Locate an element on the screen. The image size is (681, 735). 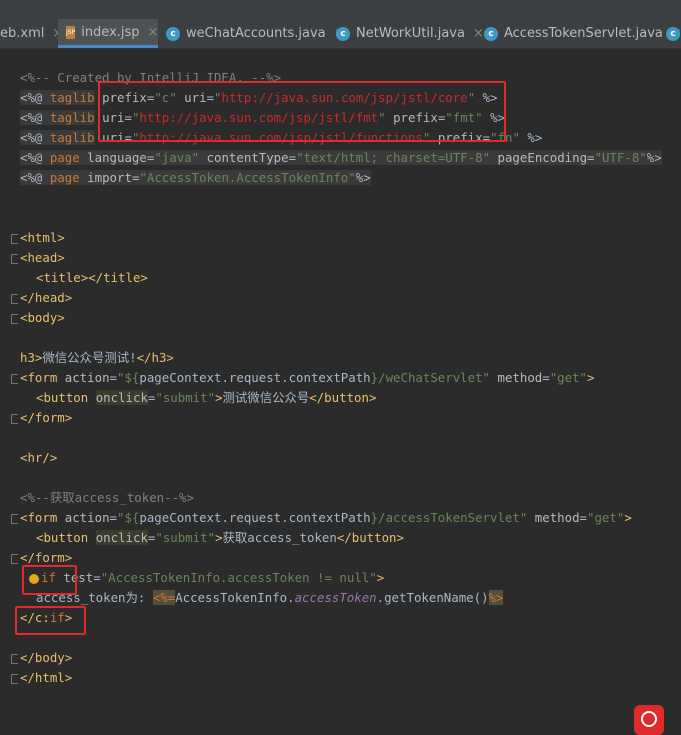
html-tag: <html> is located at coordinates (42, 237).